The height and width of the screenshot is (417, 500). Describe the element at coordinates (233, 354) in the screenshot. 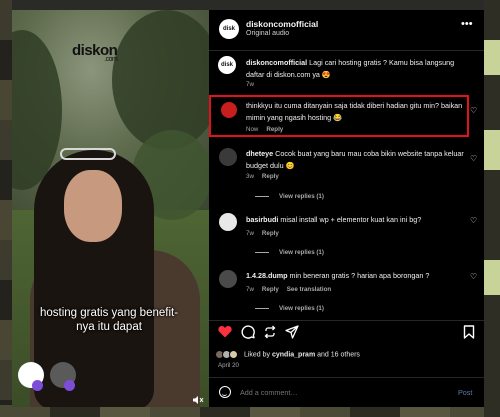

I see `liker-avatar` at that location.